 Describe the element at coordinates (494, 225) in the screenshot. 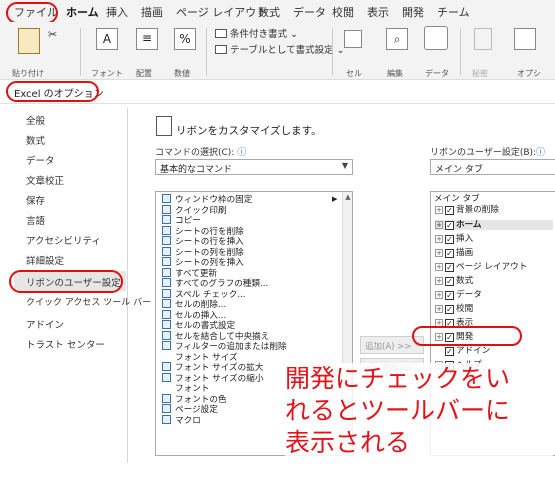

I see `tree-item: + ✓ ホーム` at that location.